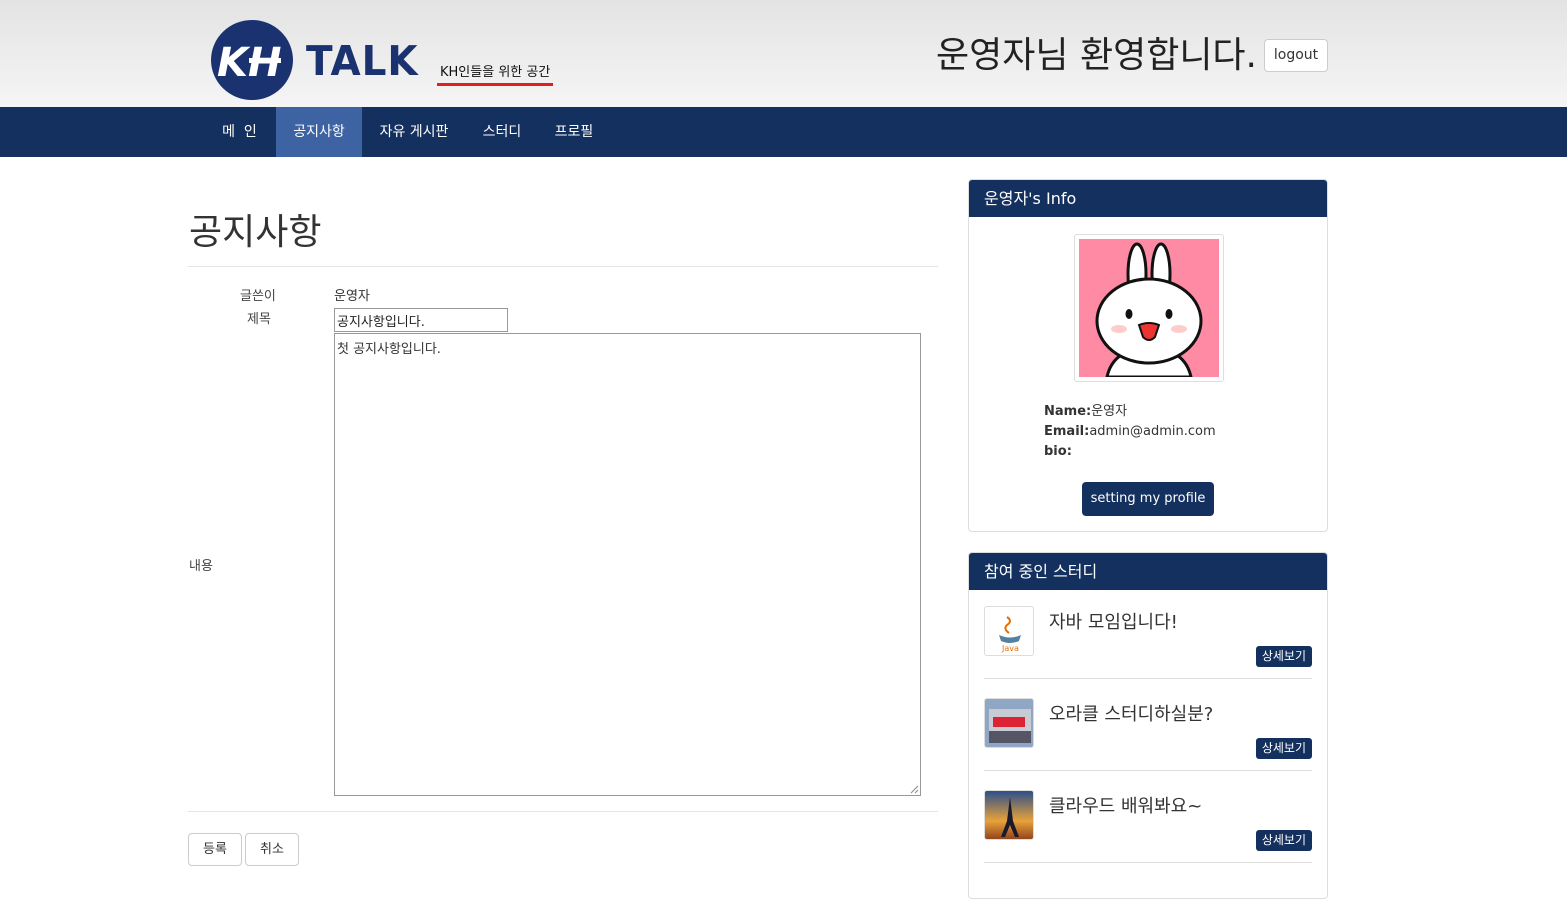  Describe the element at coordinates (1125, 807) in the screenshot. I see `study-title: 클라우드 배워봐요~` at that location.